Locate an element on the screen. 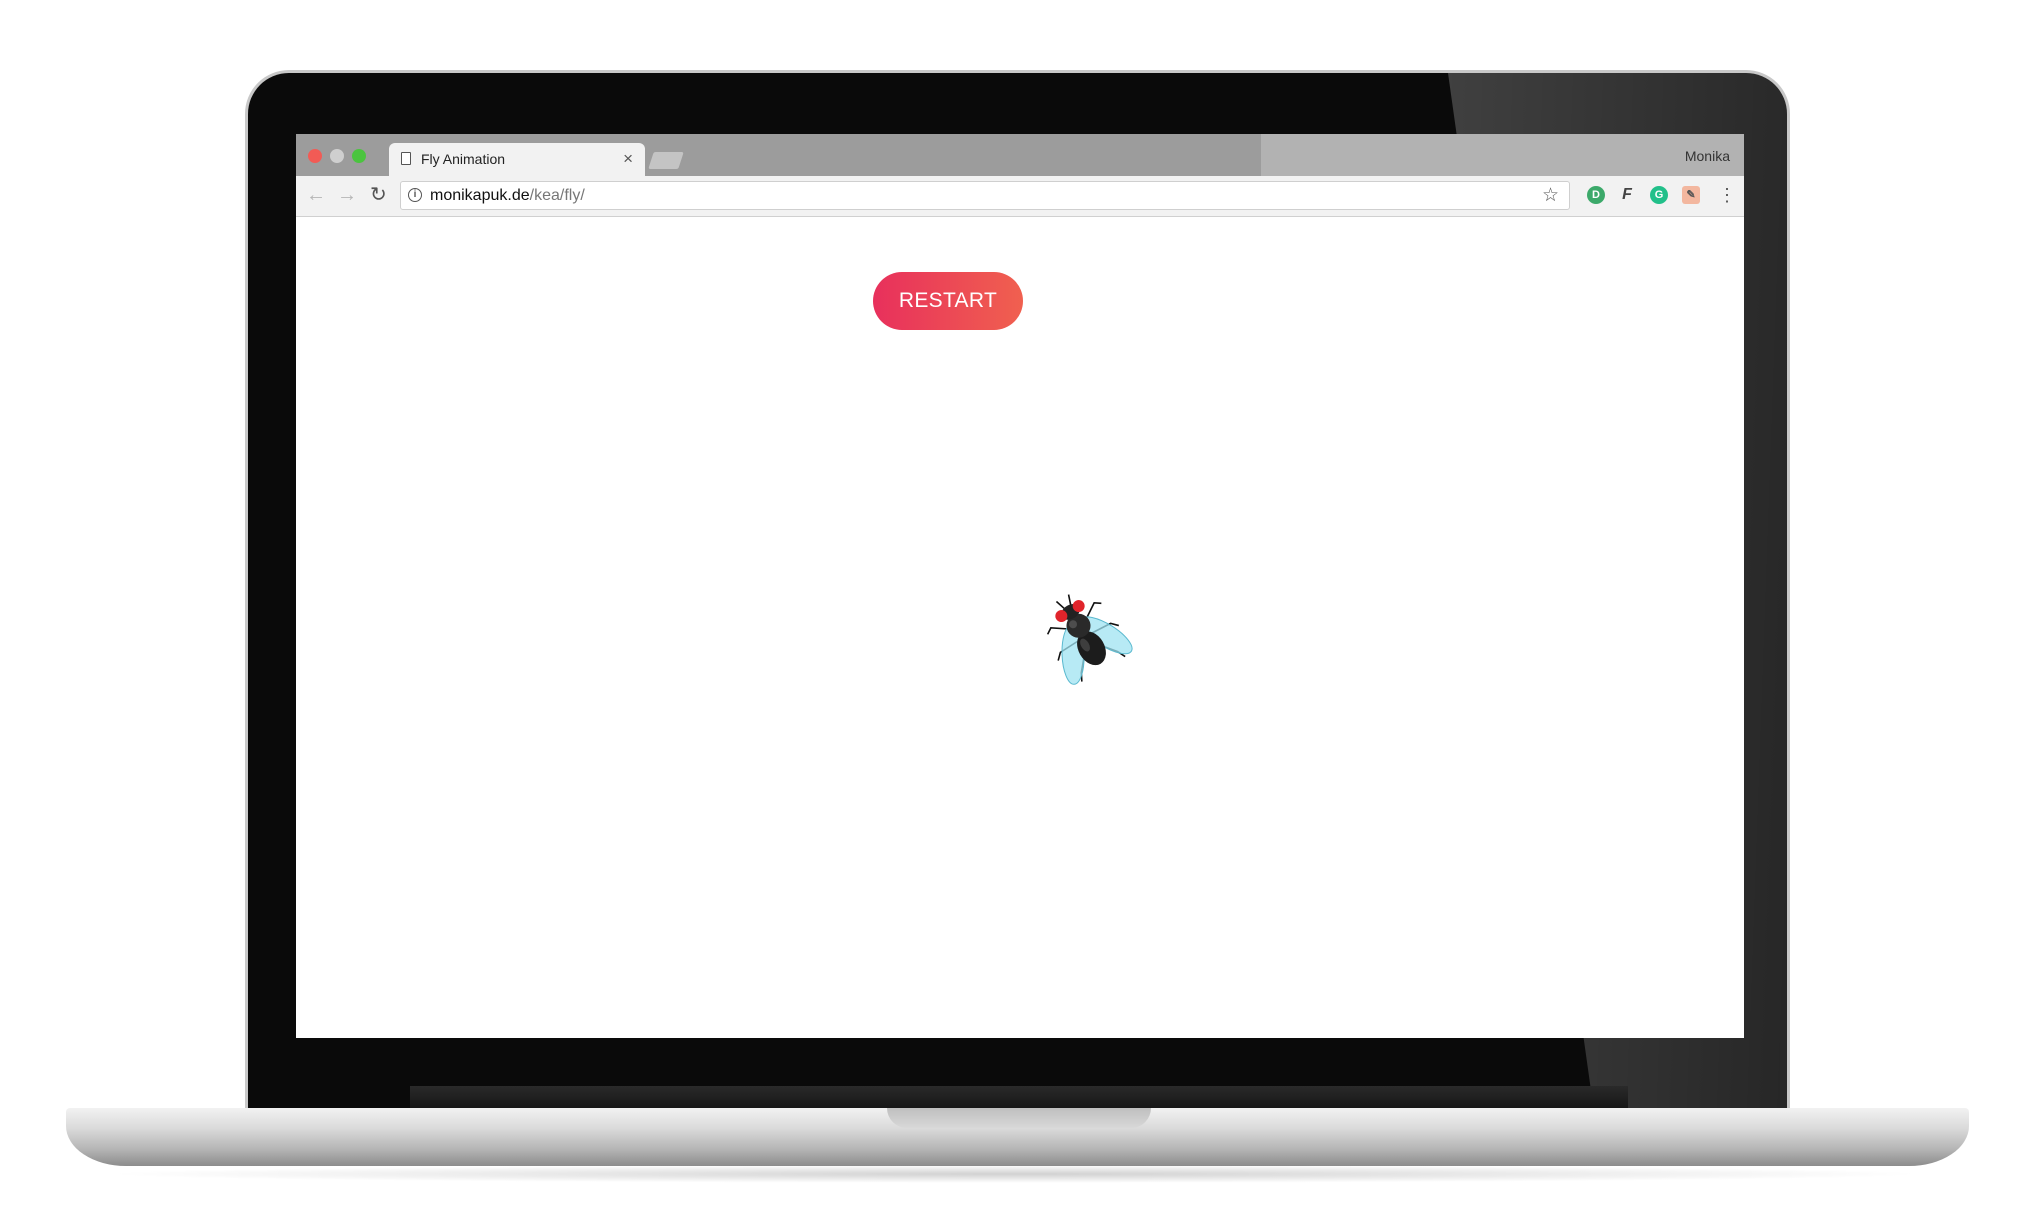  url-path: /kea/fly/ is located at coordinates (557, 195).